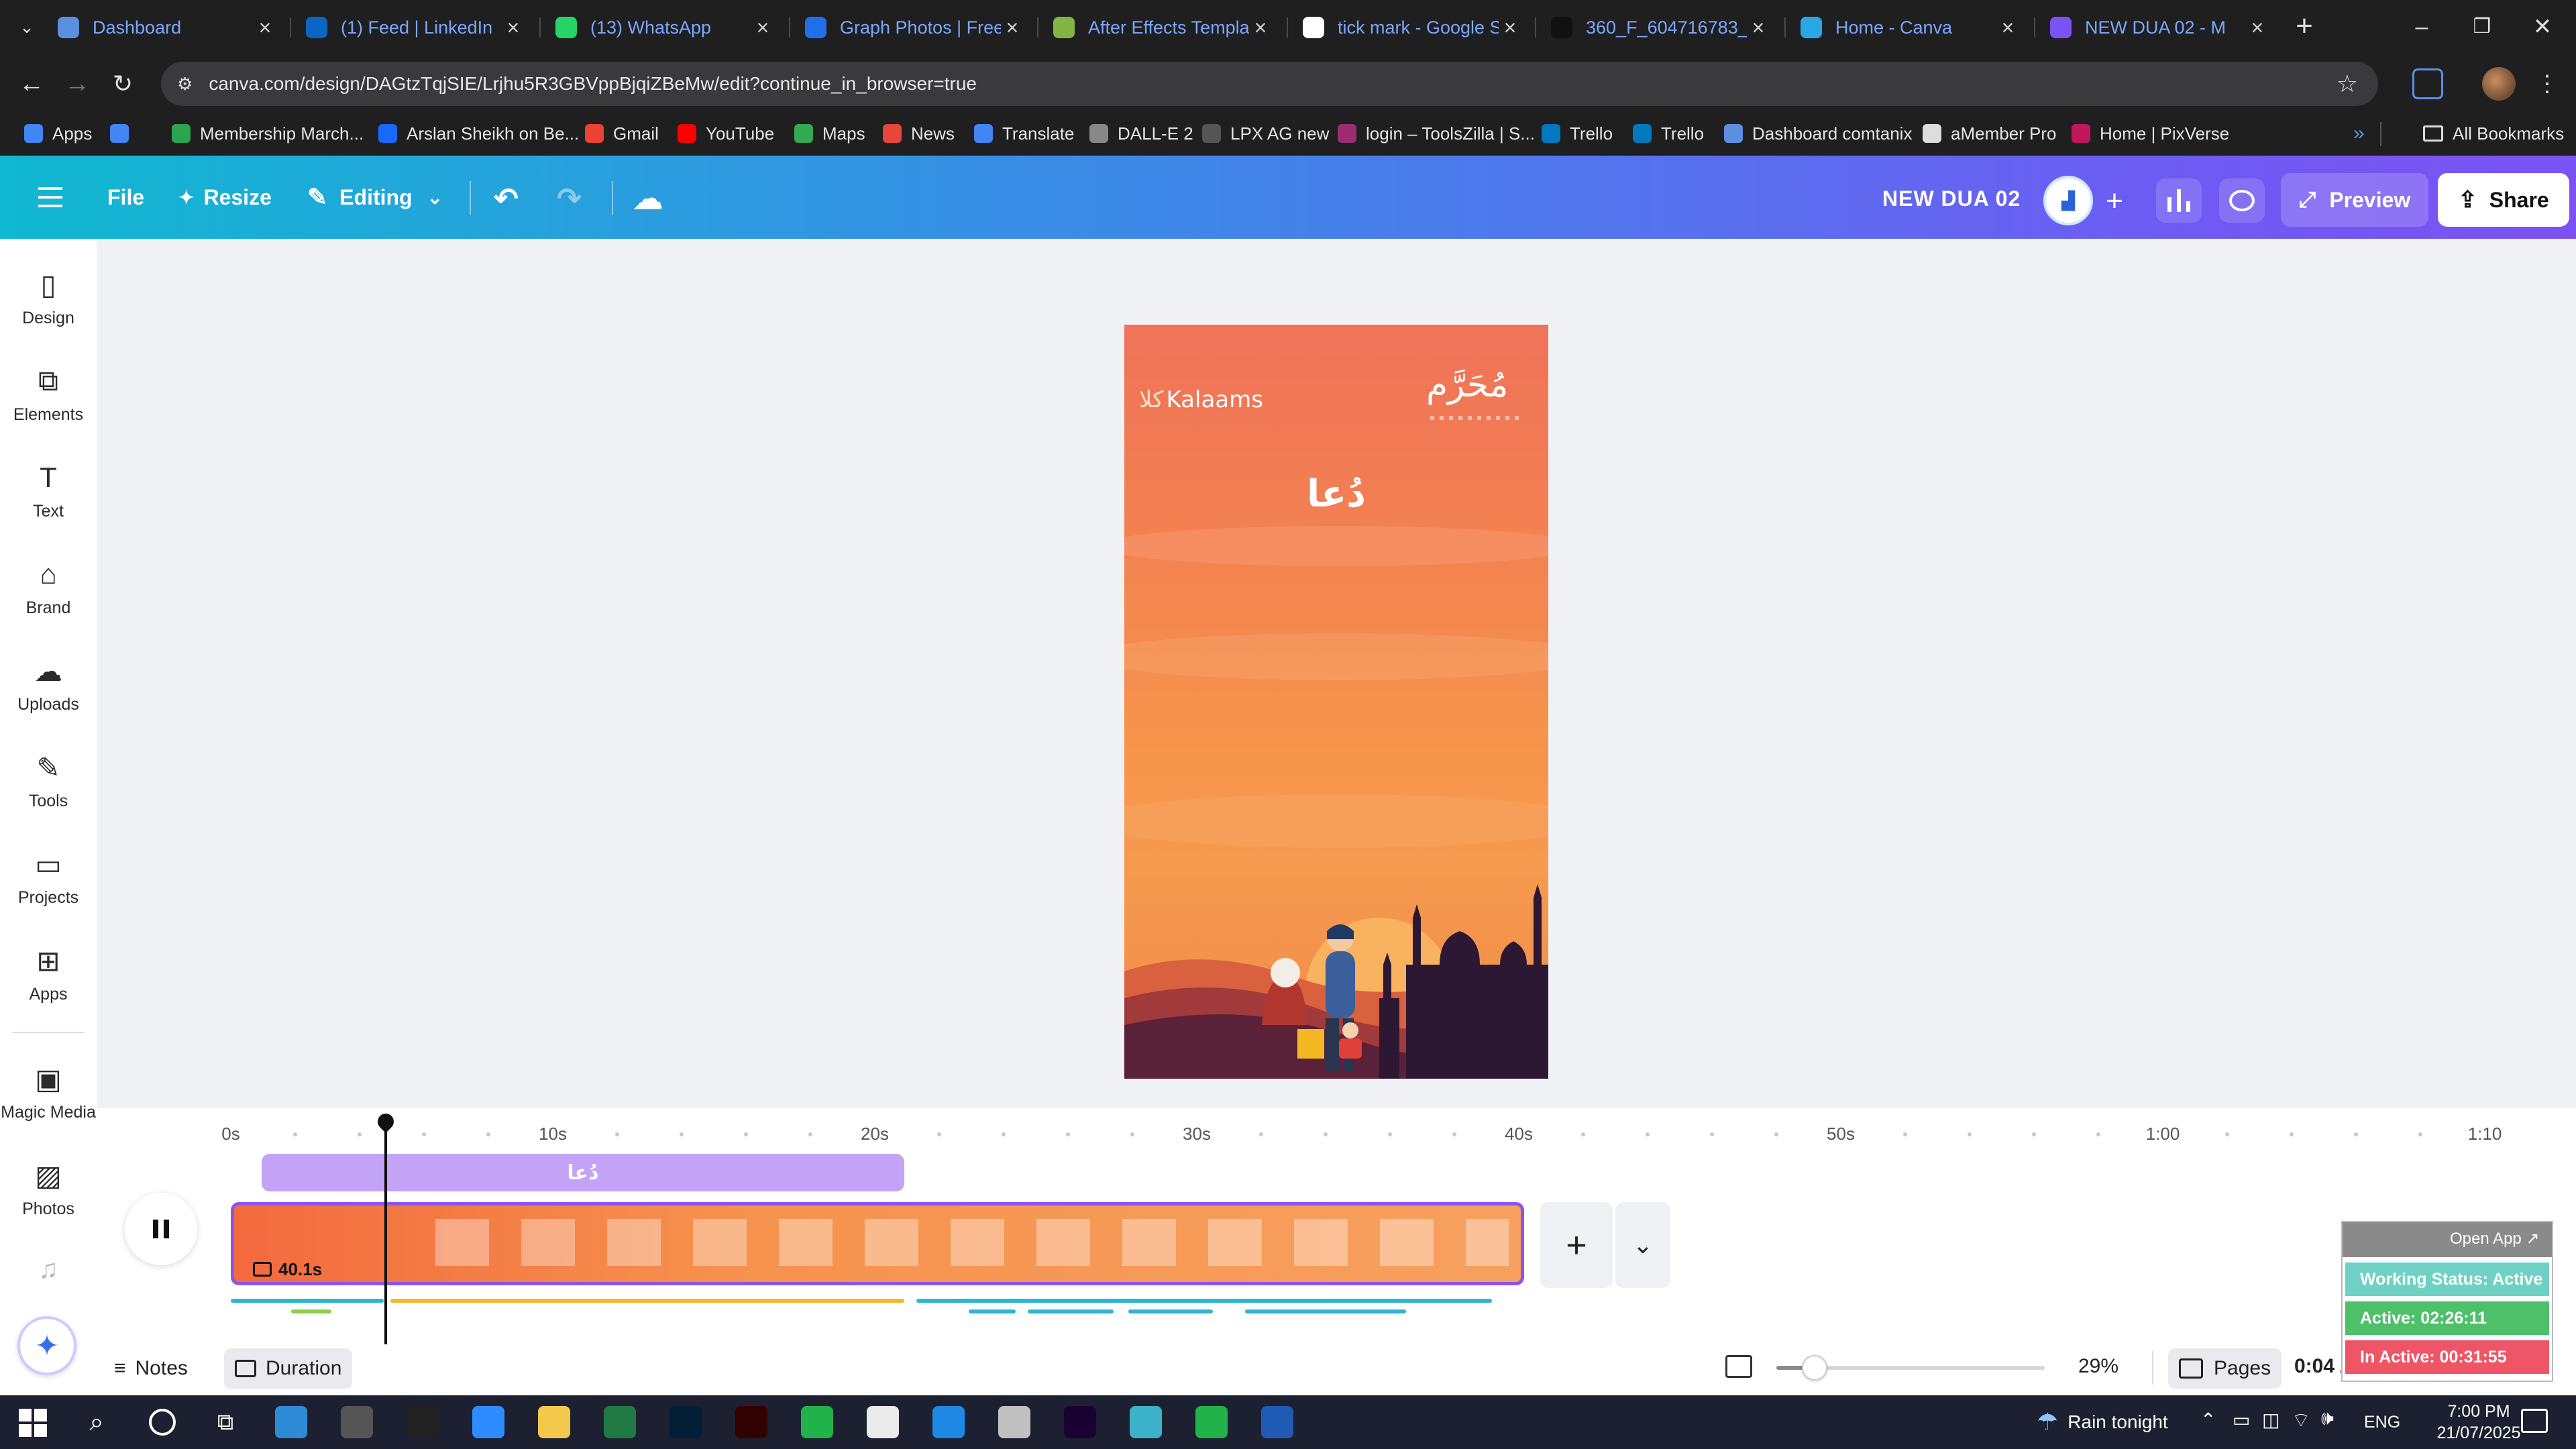 The width and height of the screenshot is (2576, 1449). I want to click on audio-icon: ♫, so click(48, 1269).